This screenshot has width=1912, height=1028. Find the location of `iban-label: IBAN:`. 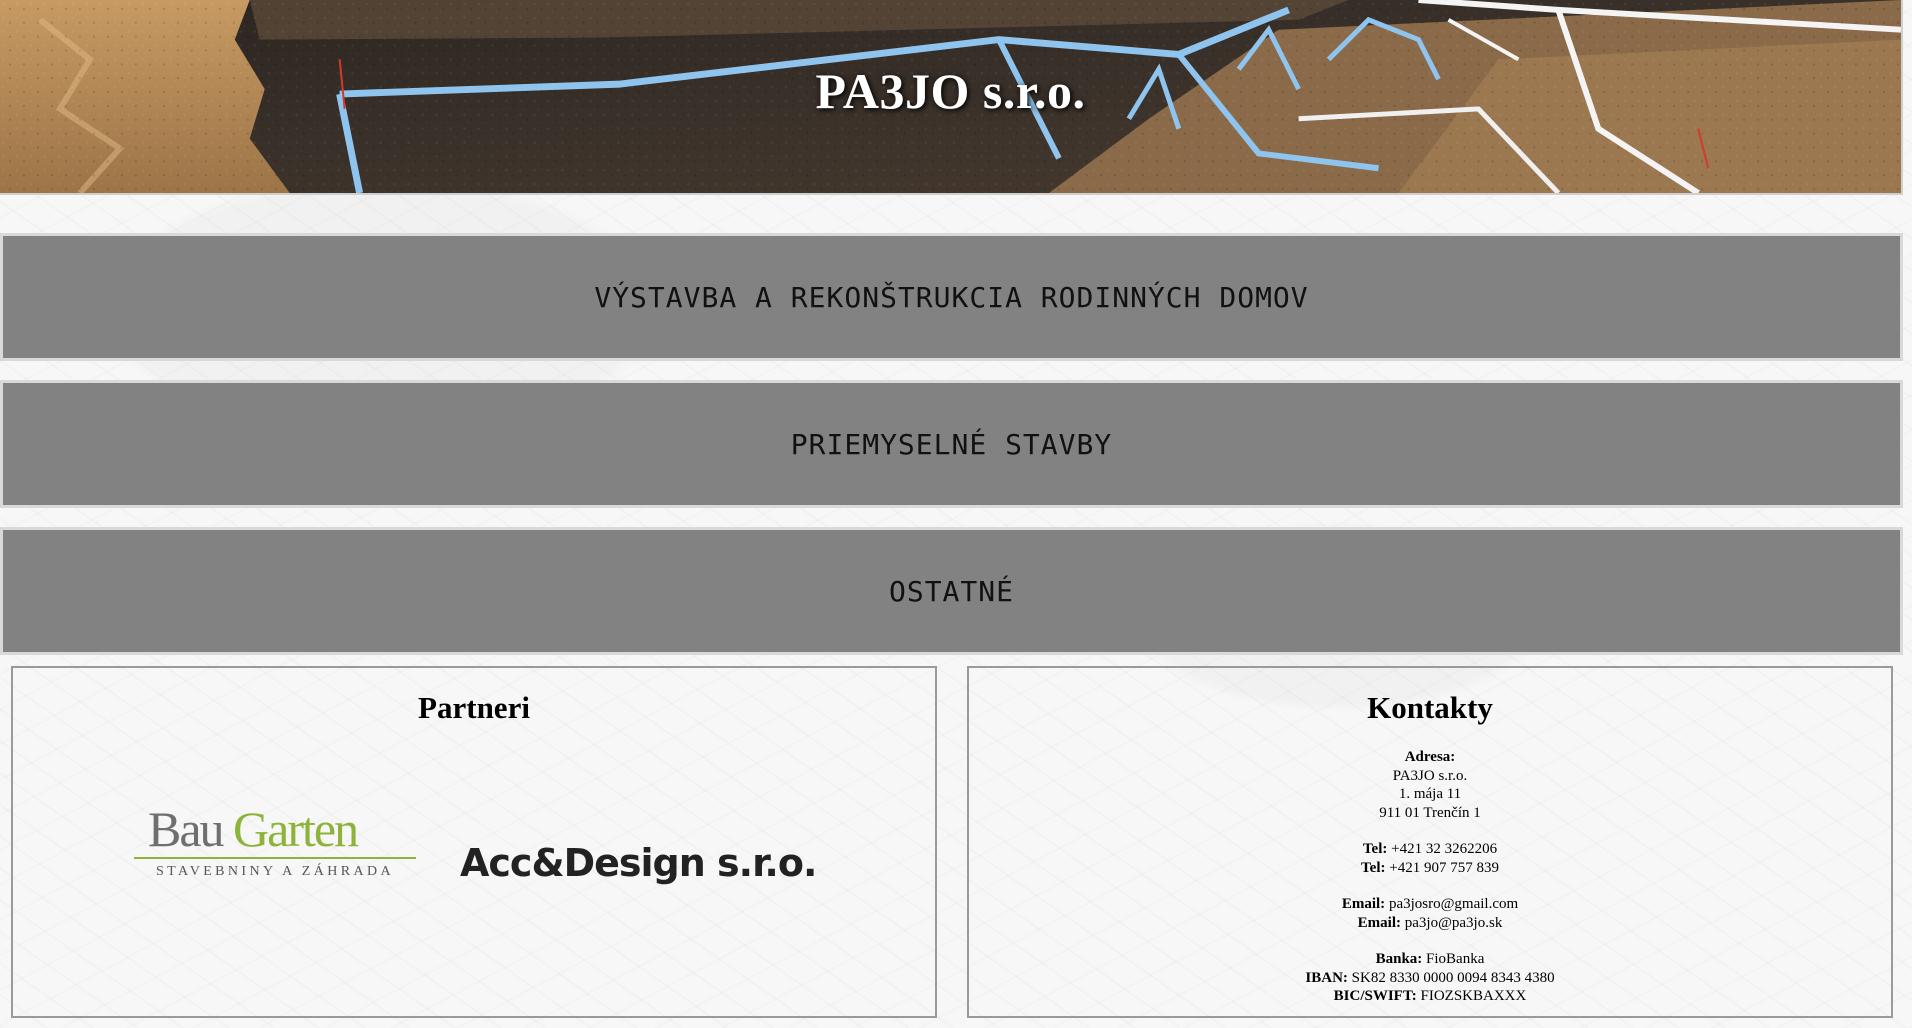

iban-label: IBAN: is located at coordinates (1326, 977).